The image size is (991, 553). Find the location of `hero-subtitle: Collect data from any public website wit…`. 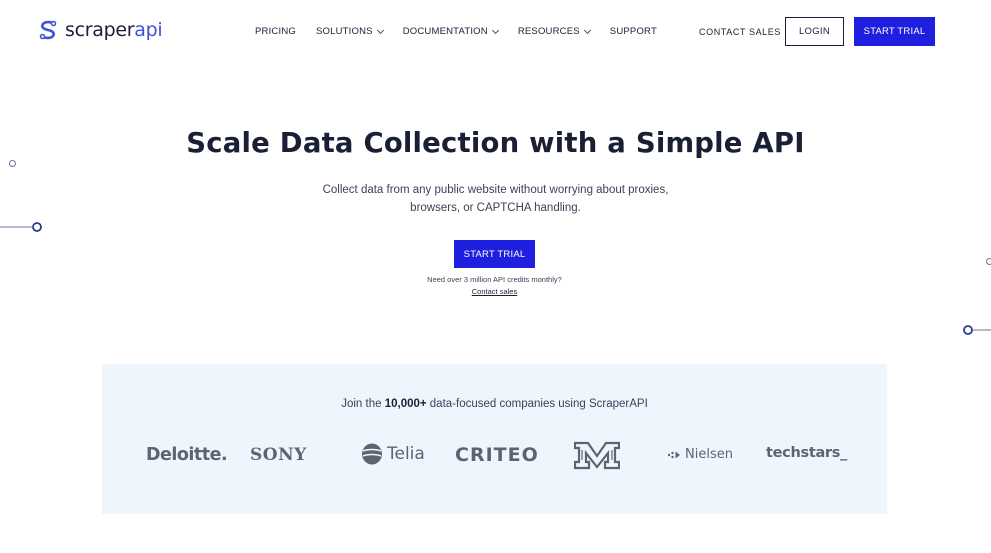

hero-subtitle: Collect data from any public website wit… is located at coordinates (495, 199).